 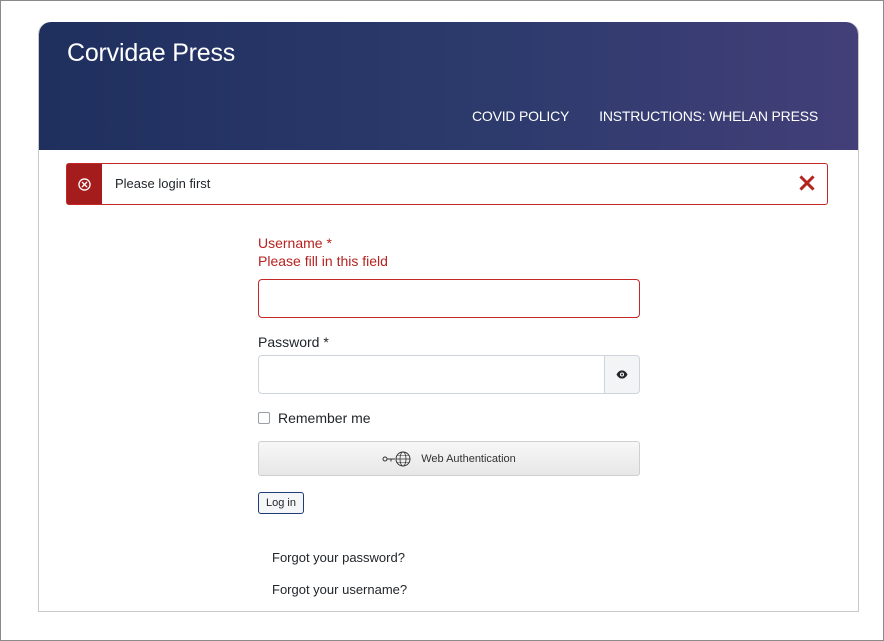 What do you see at coordinates (293, 342) in the screenshot?
I see `password-label: Password *` at bounding box center [293, 342].